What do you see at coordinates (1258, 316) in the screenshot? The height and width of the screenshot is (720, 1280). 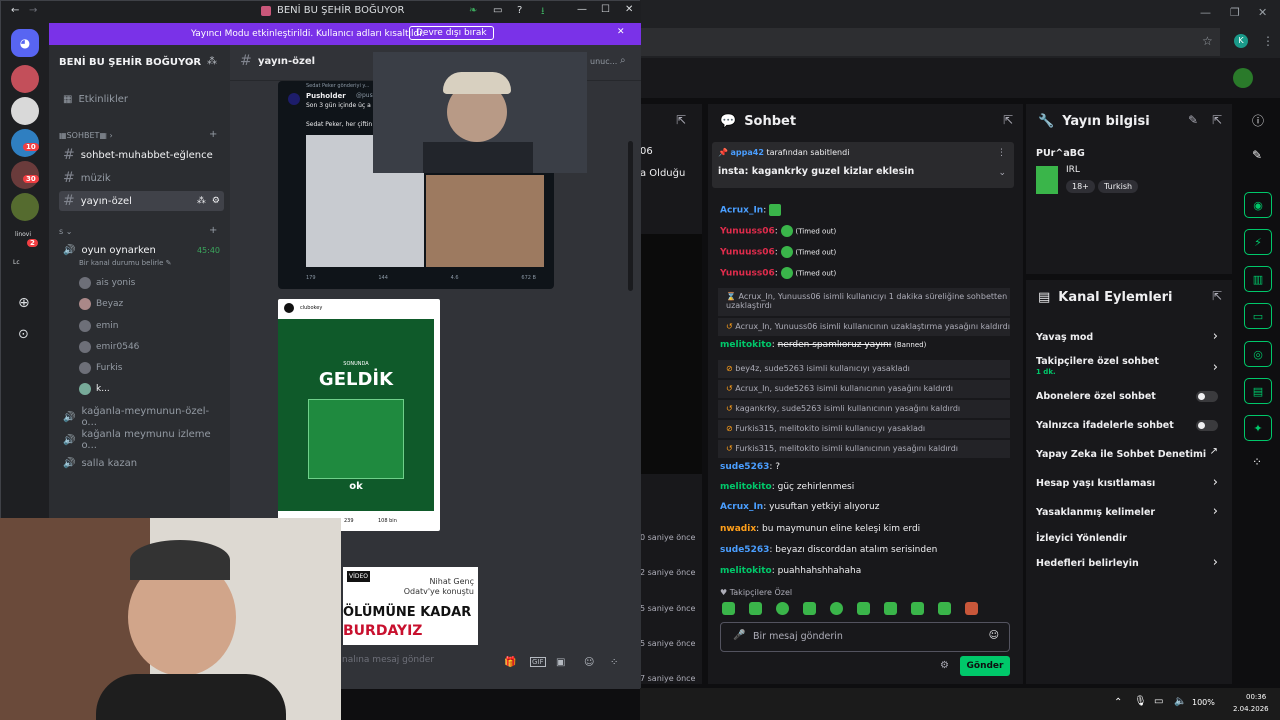 I see `quick-action-button: ▭` at bounding box center [1258, 316].